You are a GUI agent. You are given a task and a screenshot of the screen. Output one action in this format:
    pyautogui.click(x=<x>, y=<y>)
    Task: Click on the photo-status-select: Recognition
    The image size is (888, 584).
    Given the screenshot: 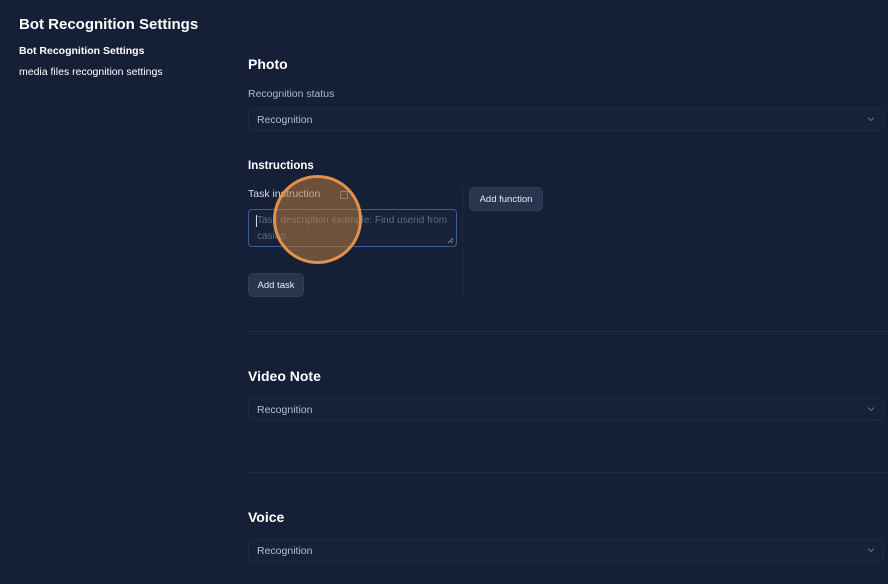 What is the action you would take?
    pyautogui.click(x=566, y=119)
    